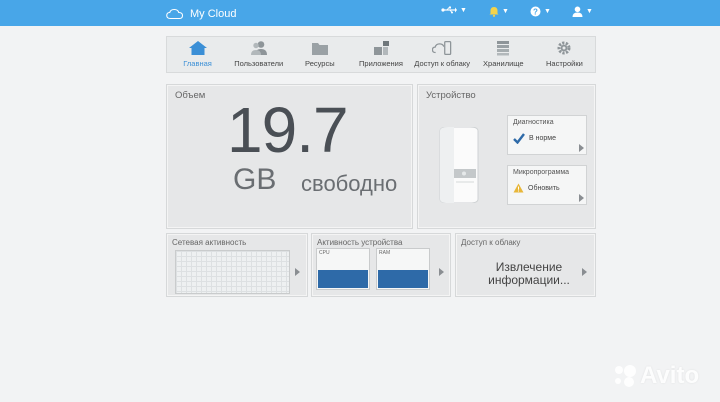  Describe the element at coordinates (442, 48) in the screenshot. I see `cloud-phone-icon` at that location.